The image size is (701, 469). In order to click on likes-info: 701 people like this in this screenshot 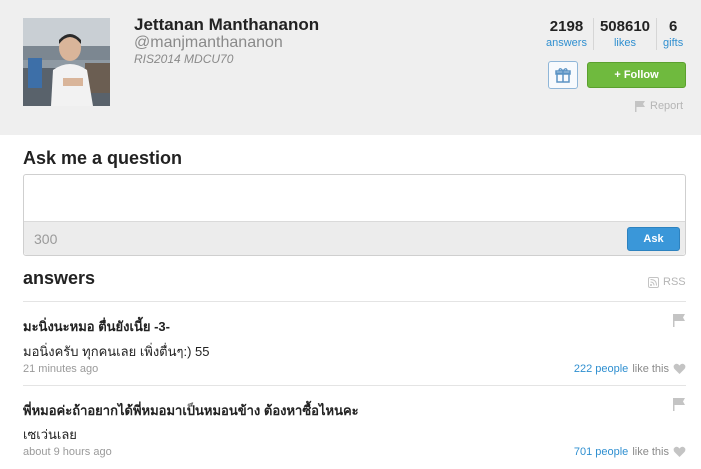, I will do `click(630, 452)`.